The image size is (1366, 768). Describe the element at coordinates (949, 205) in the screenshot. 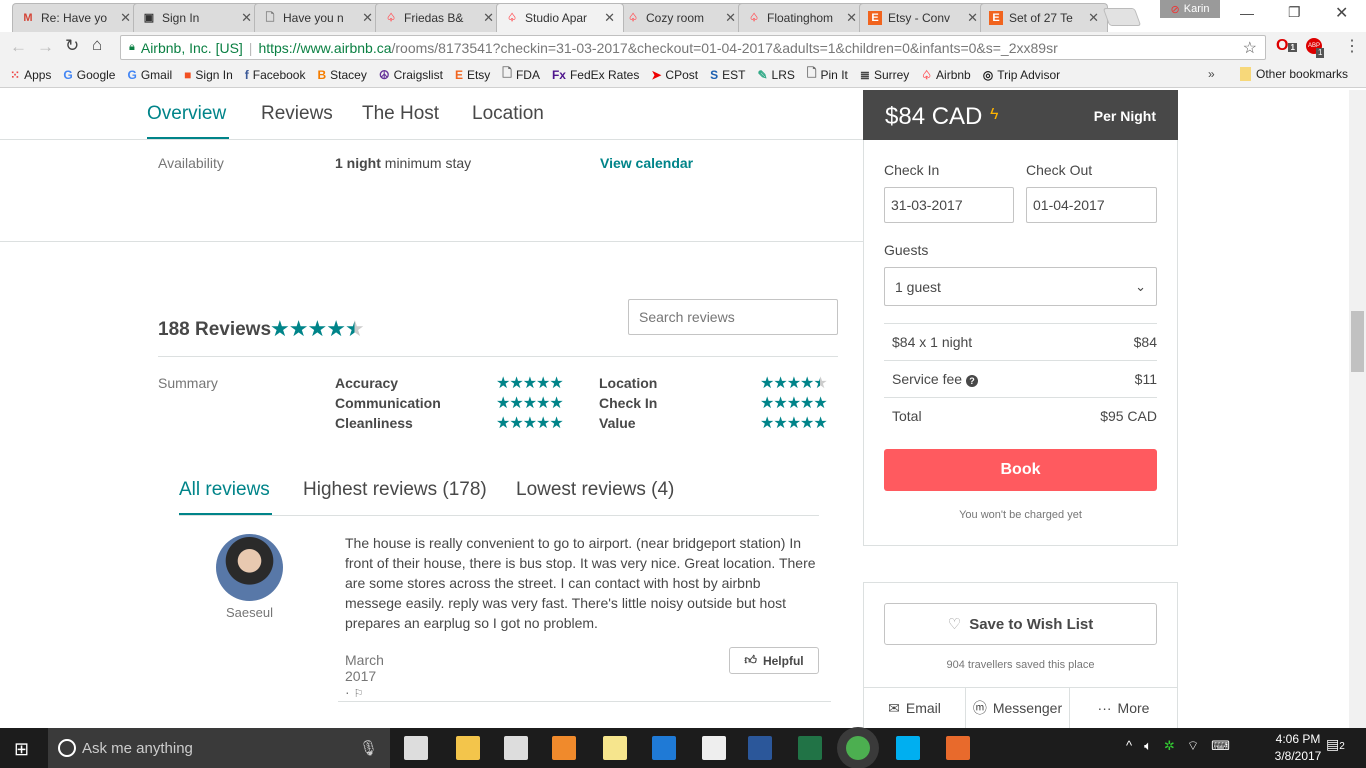

I see `checkin-input: 31-03-2017` at that location.